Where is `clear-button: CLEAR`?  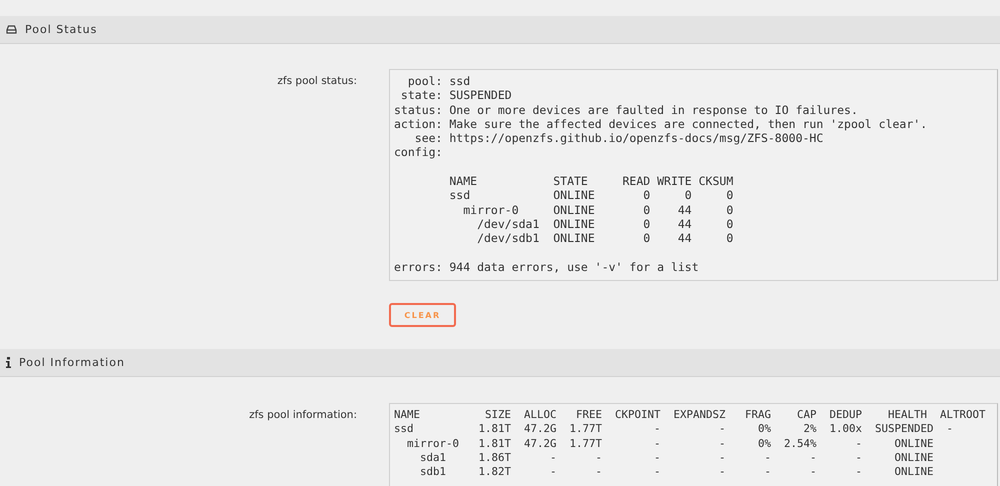 clear-button: CLEAR is located at coordinates (422, 315).